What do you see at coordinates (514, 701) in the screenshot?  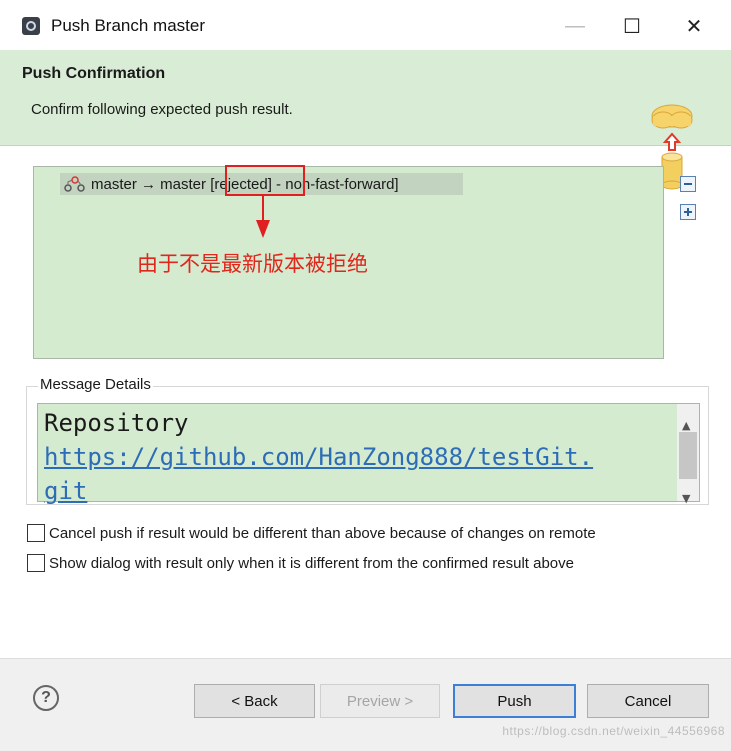 I see `push-button: Push` at bounding box center [514, 701].